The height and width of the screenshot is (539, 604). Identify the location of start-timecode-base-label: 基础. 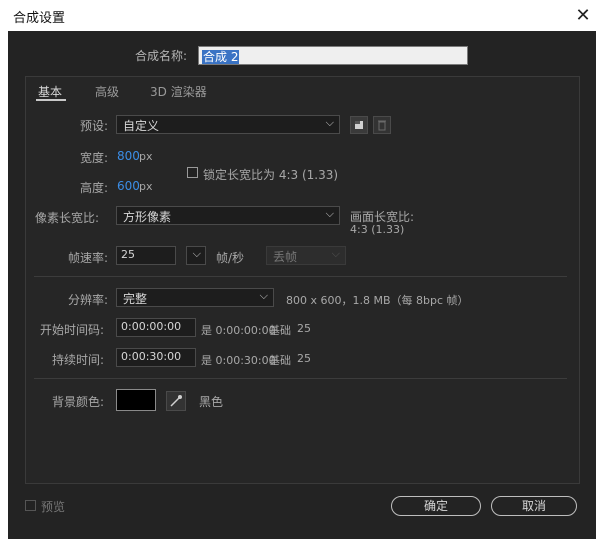
(280, 330).